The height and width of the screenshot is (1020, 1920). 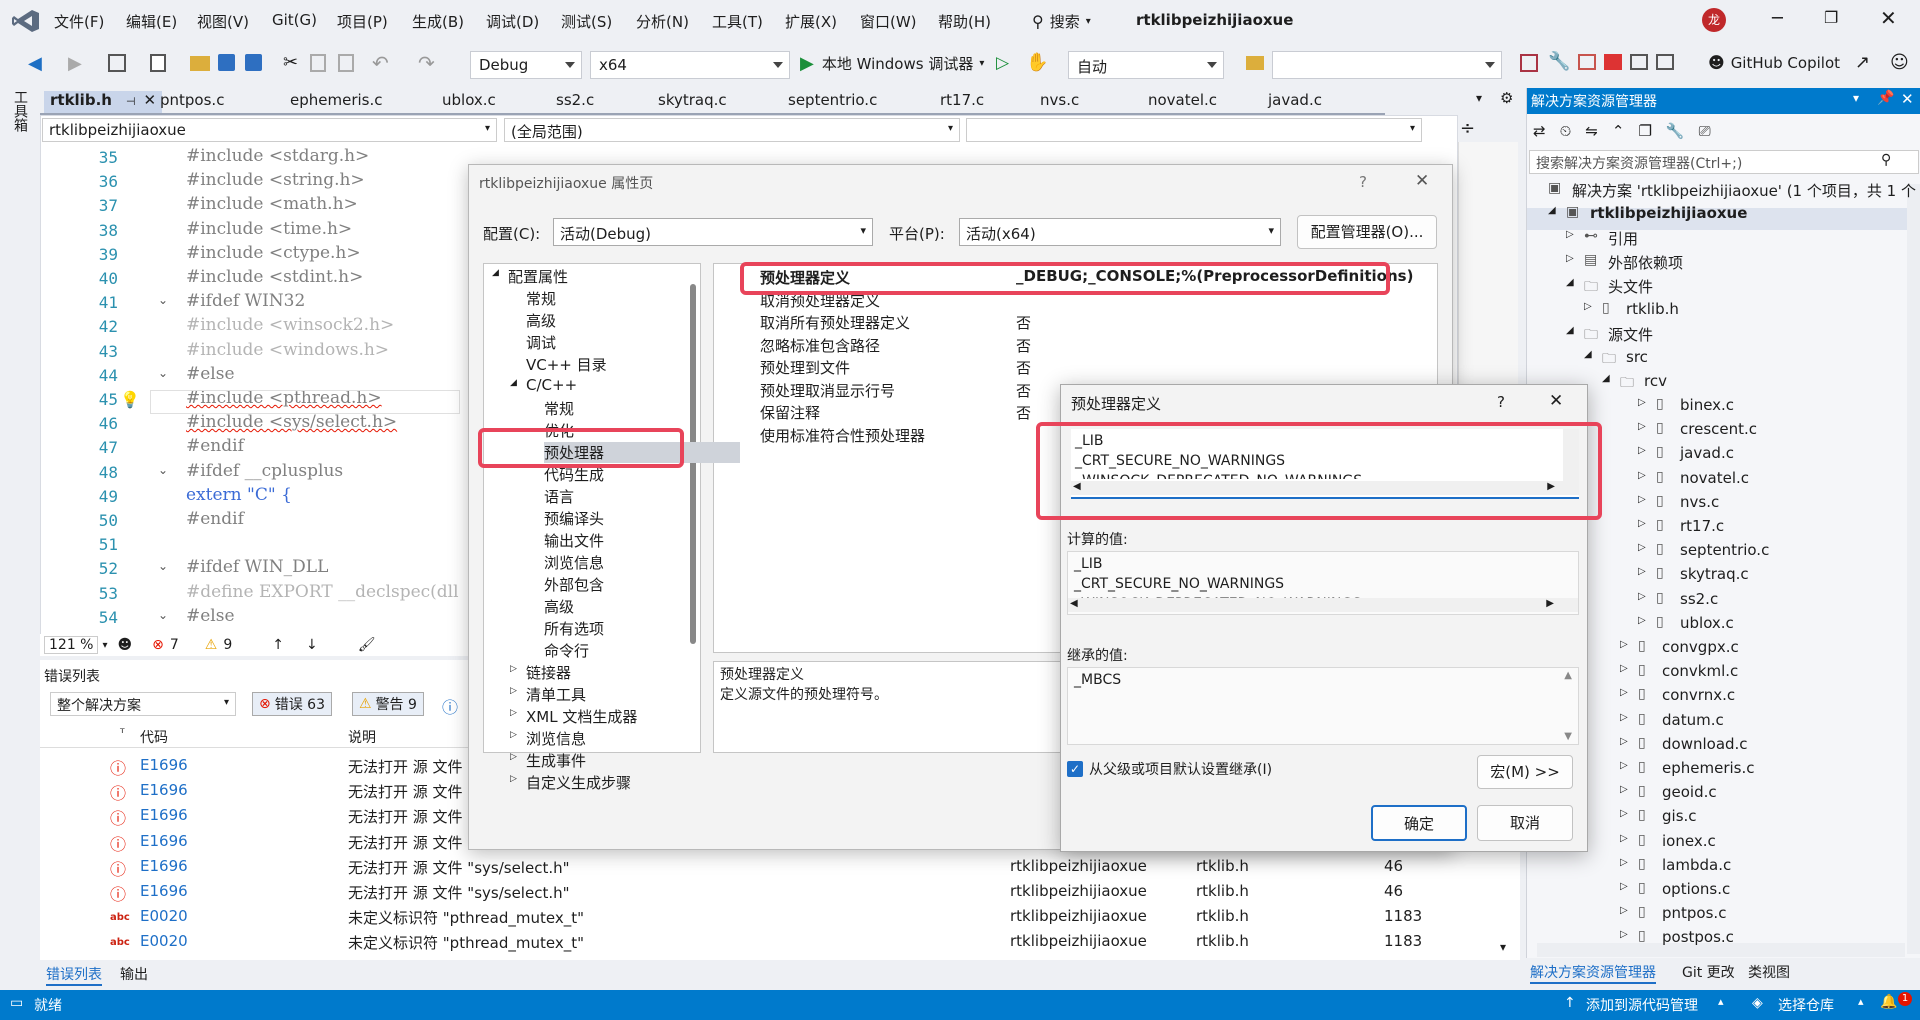 What do you see at coordinates (1684, 744) in the screenshot?
I see `solution-tree-item: ▷ ▯ download.c` at bounding box center [1684, 744].